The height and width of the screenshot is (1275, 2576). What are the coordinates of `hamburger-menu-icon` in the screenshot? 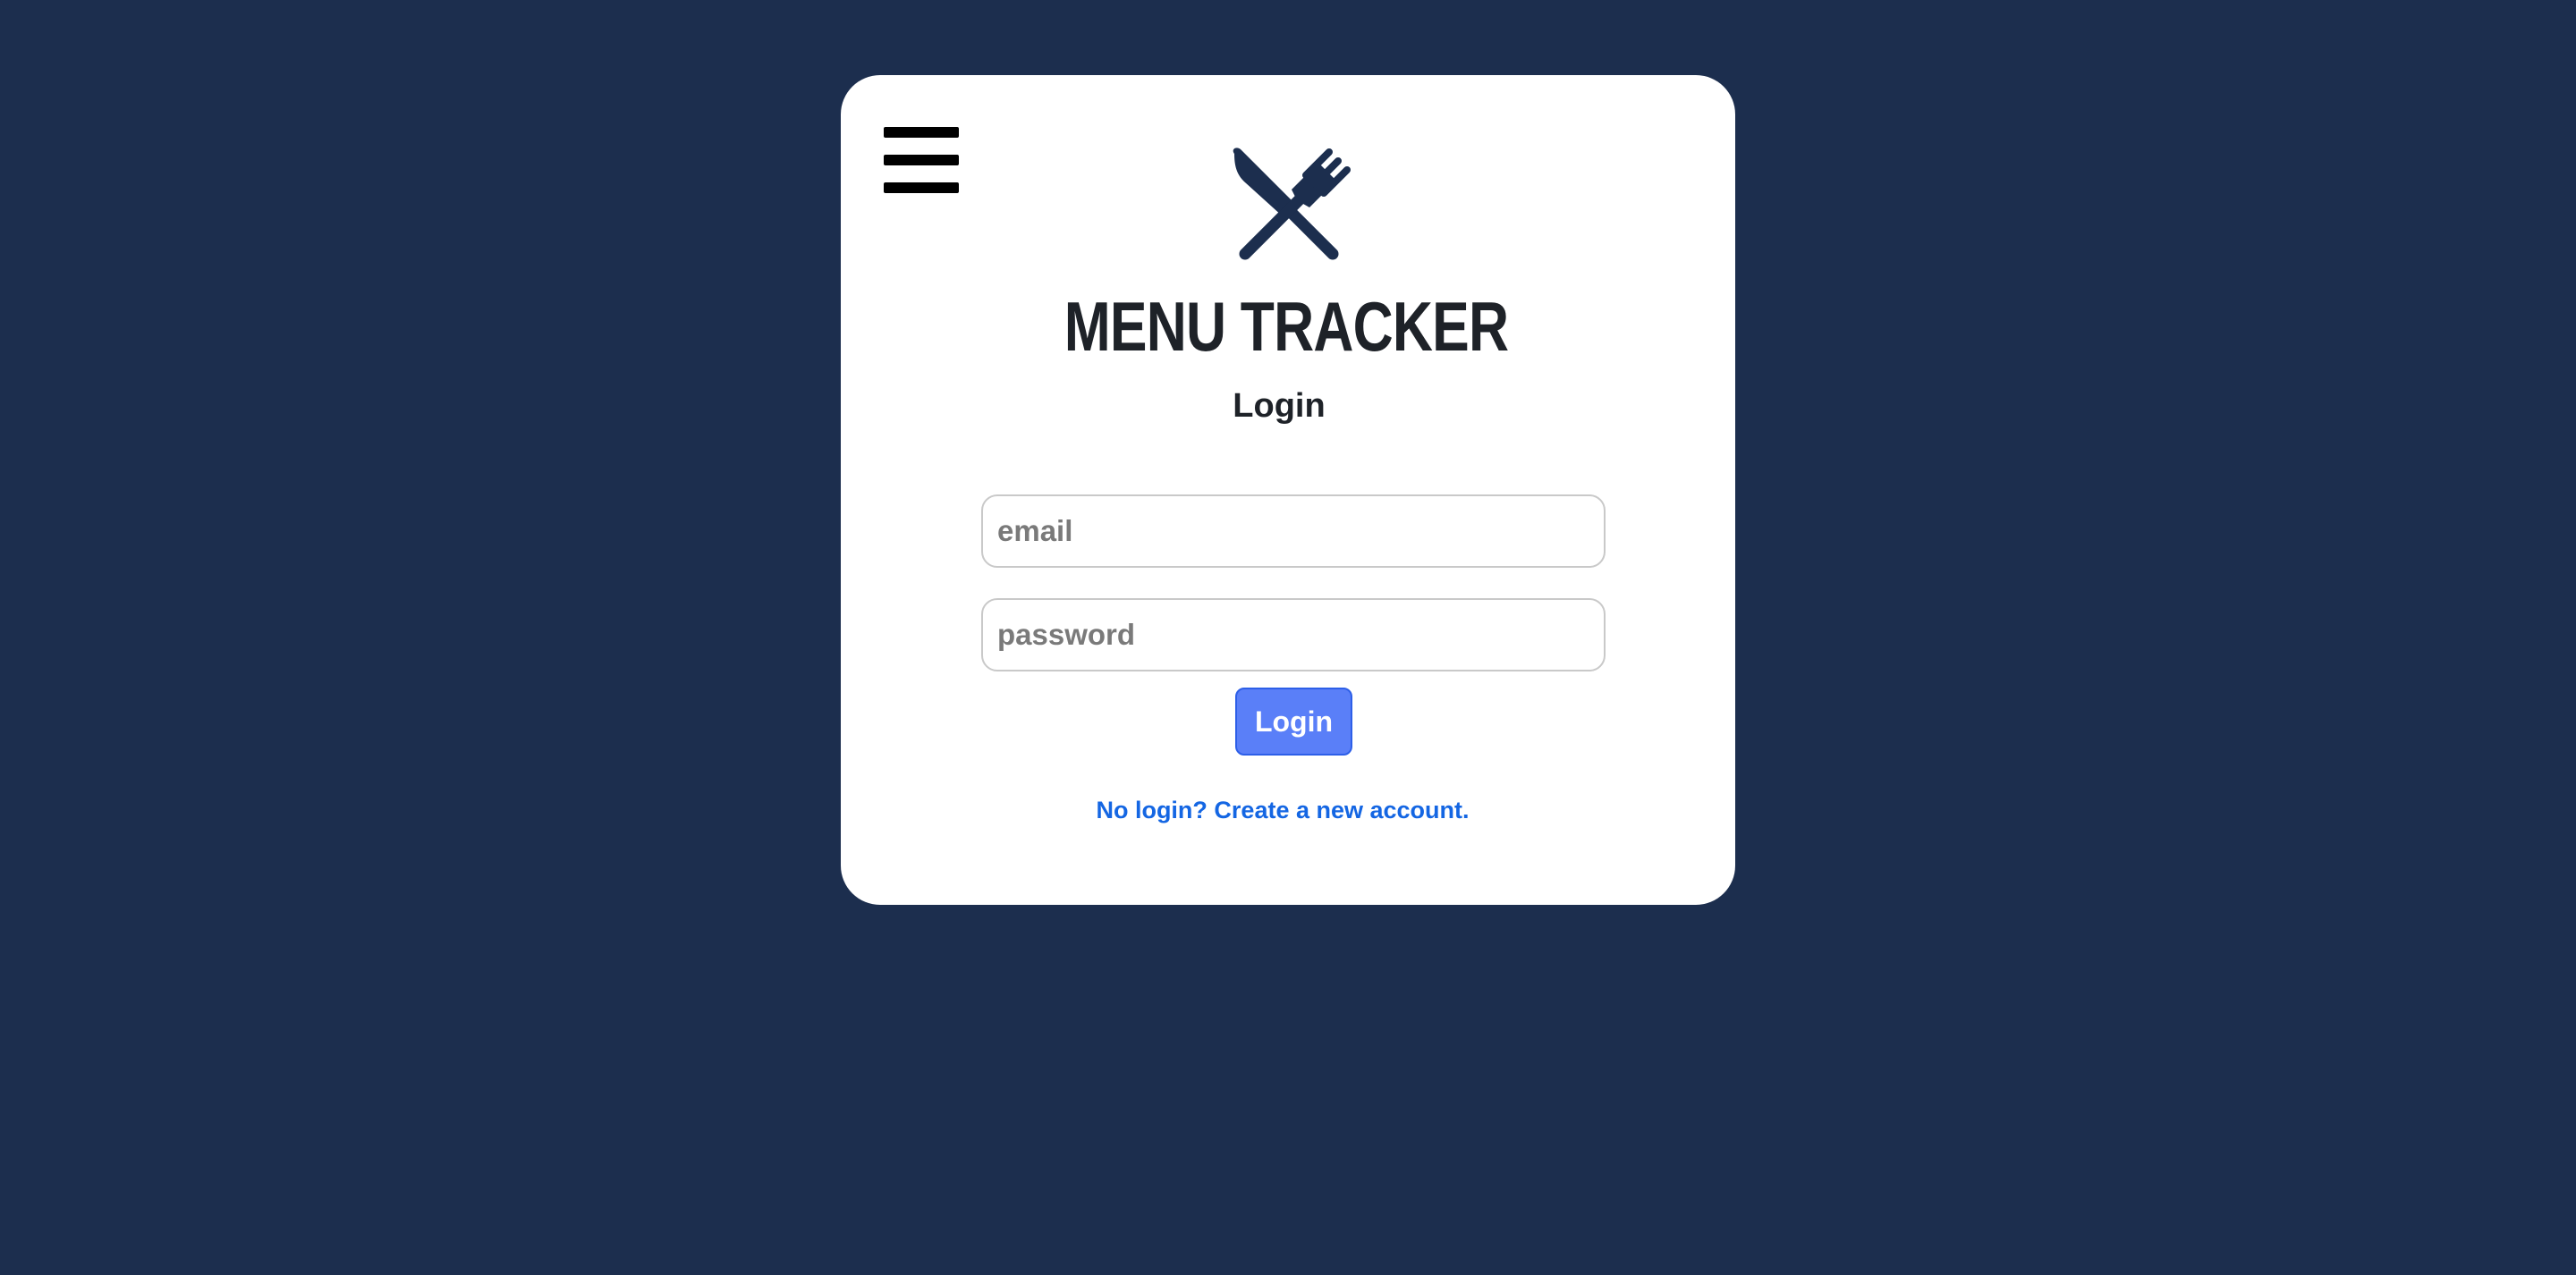 It's located at (921, 161).